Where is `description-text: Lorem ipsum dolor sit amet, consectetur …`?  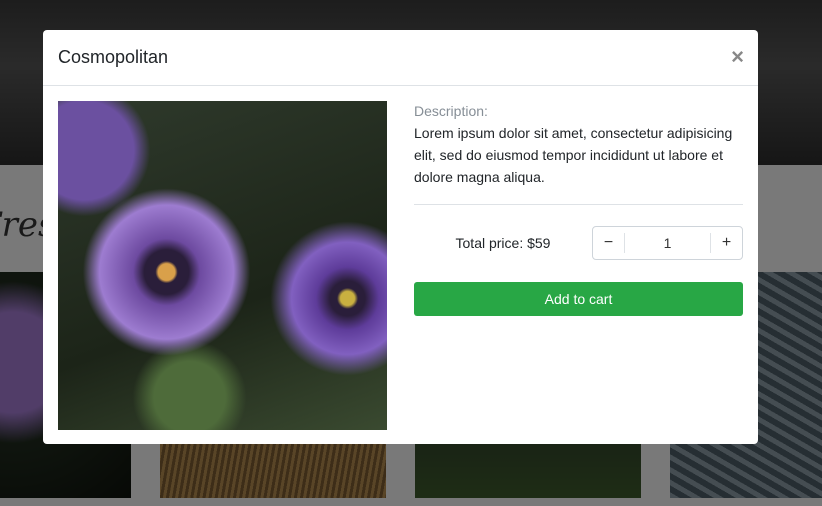
description-text: Lorem ipsum dolor sit amet, consectetur … is located at coordinates (573, 155).